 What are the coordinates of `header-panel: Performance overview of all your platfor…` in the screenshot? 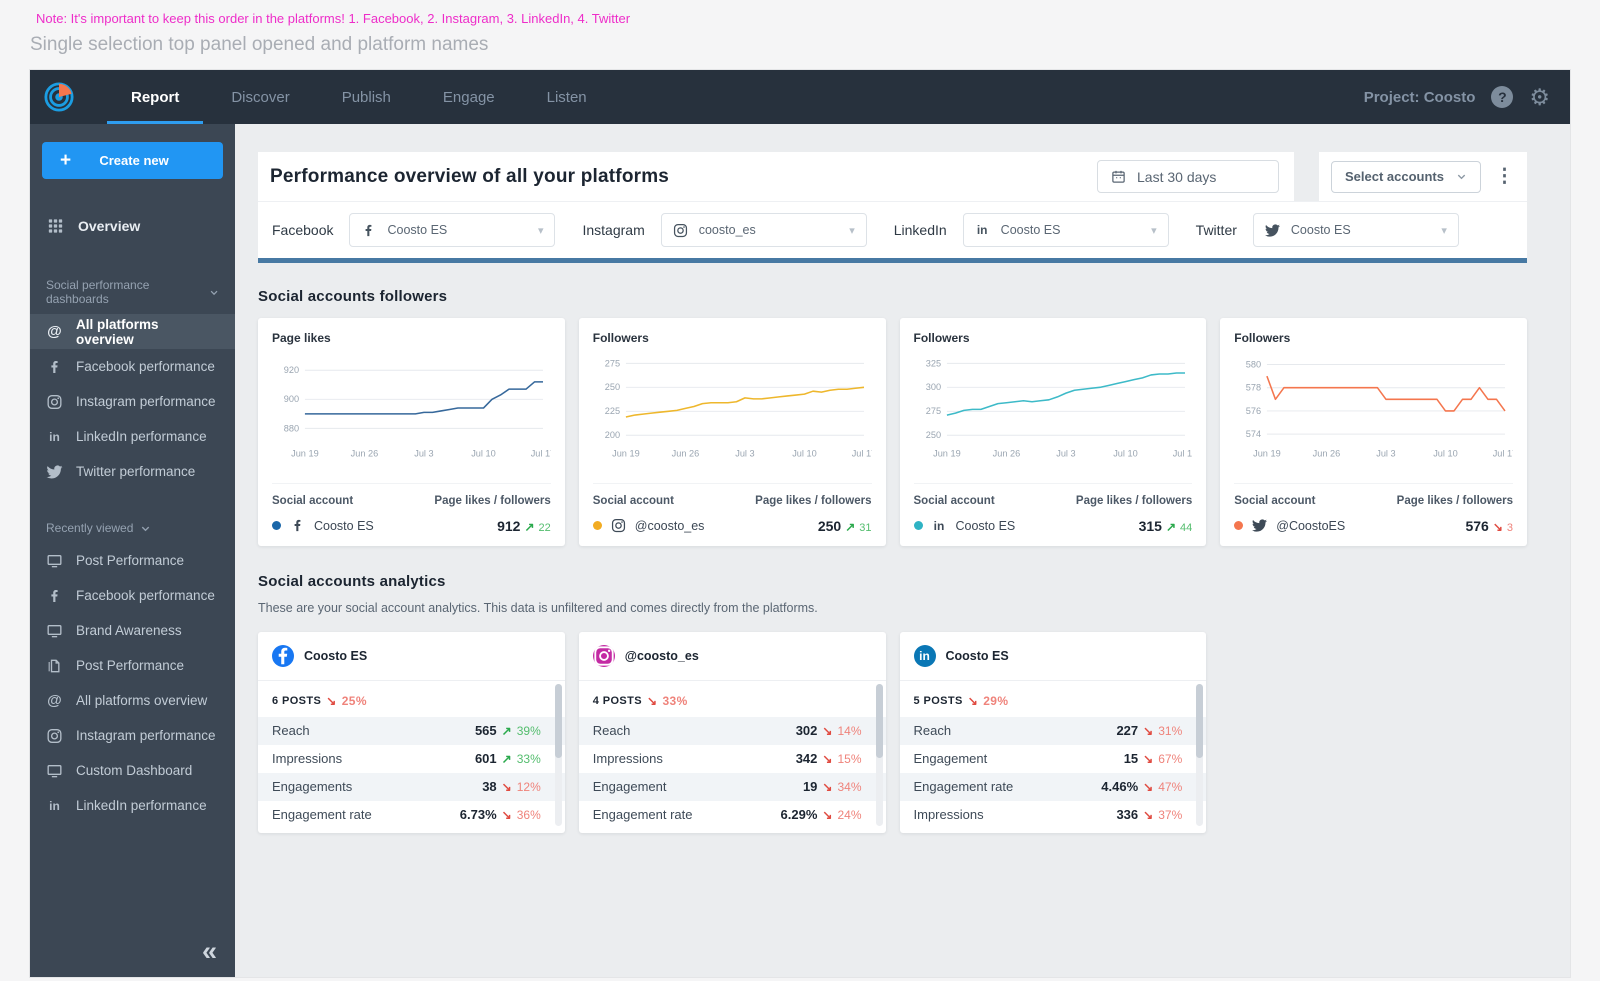 It's located at (776, 176).